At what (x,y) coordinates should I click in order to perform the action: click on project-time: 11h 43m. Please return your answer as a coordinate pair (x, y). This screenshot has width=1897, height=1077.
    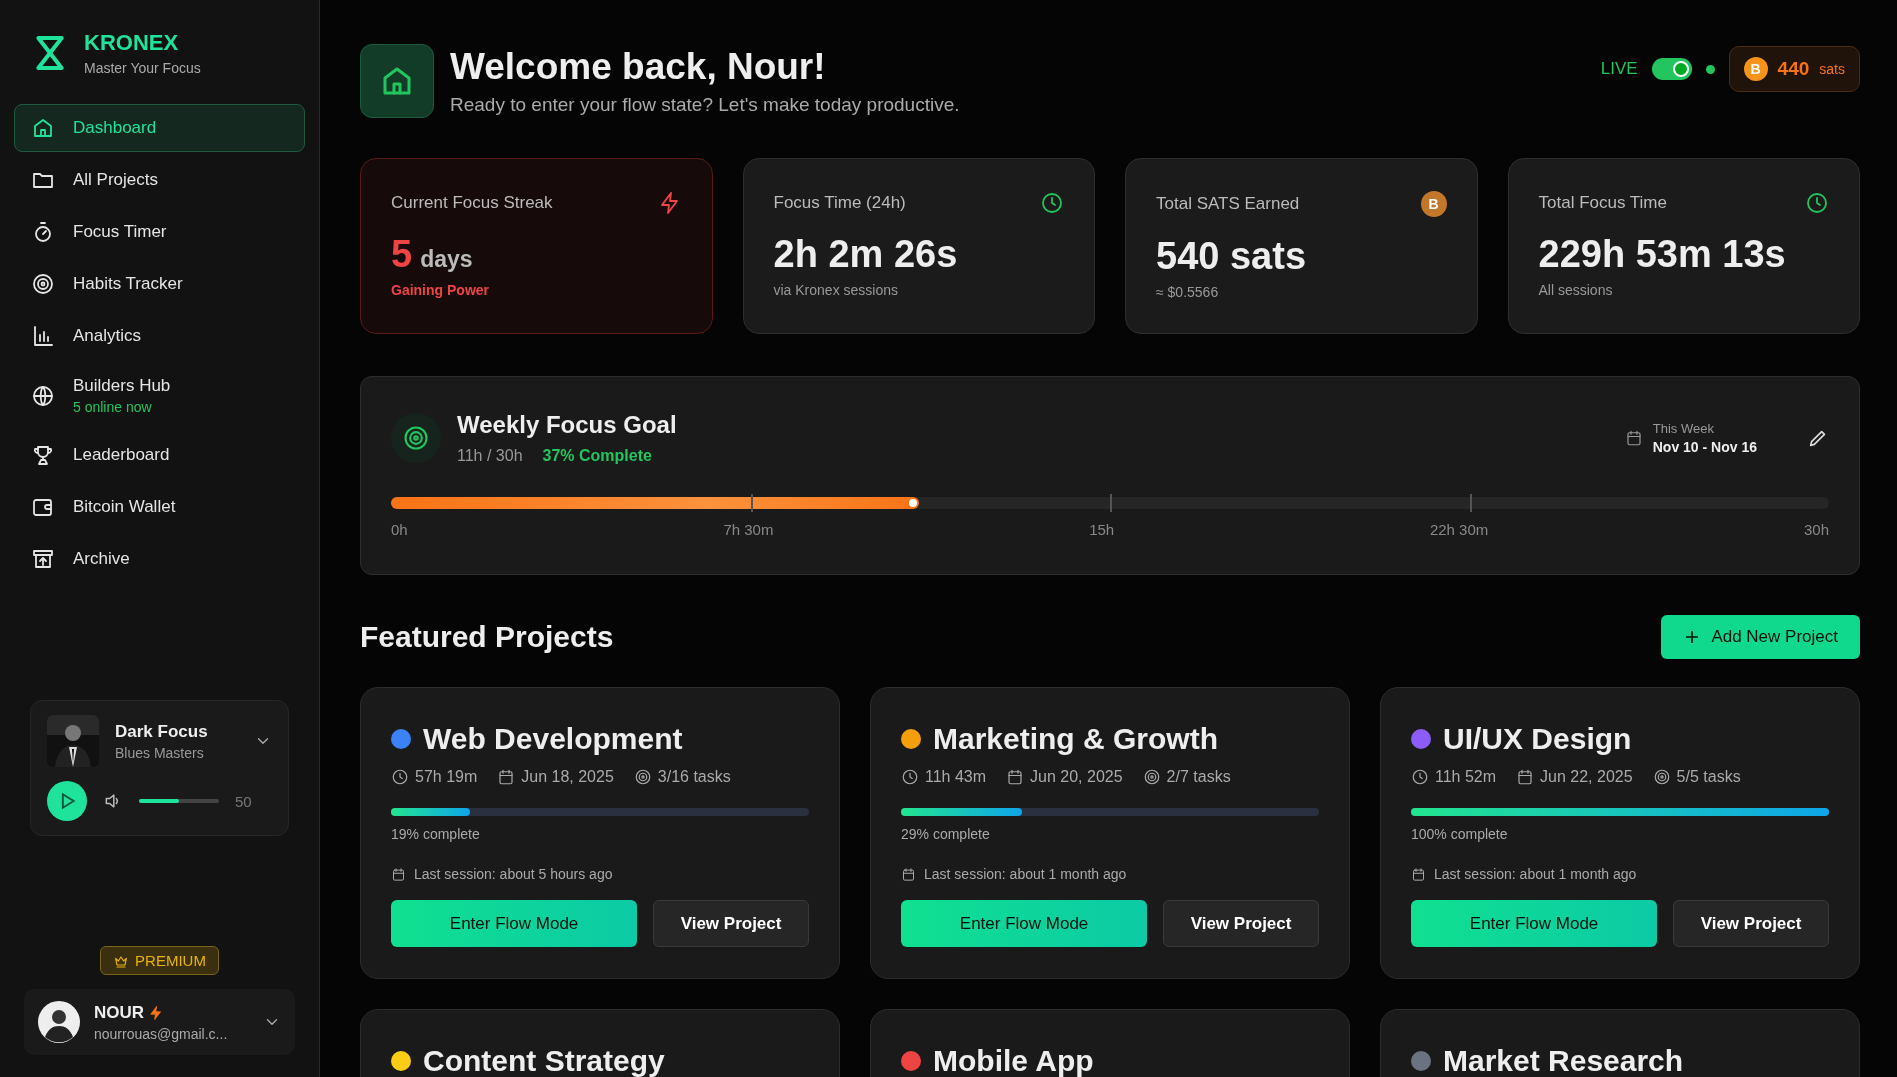
    Looking at the image, I should click on (956, 777).